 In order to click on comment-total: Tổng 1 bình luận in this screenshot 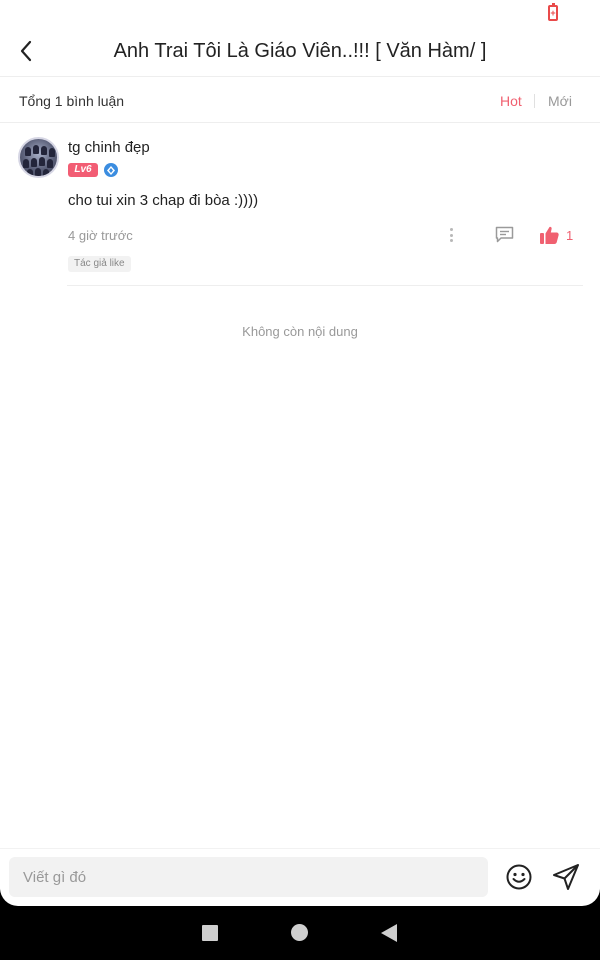, I will do `click(72, 101)`.